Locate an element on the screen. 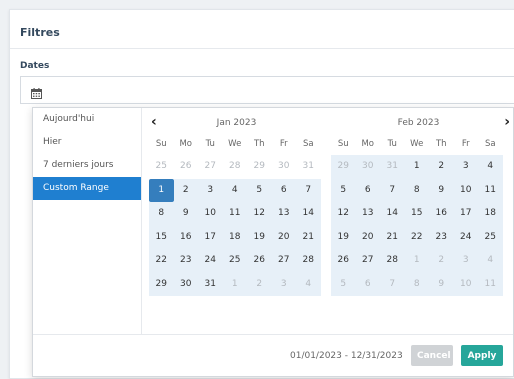 This screenshot has width=514, height=379. weekday-label: Fr is located at coordinates (465, 144).